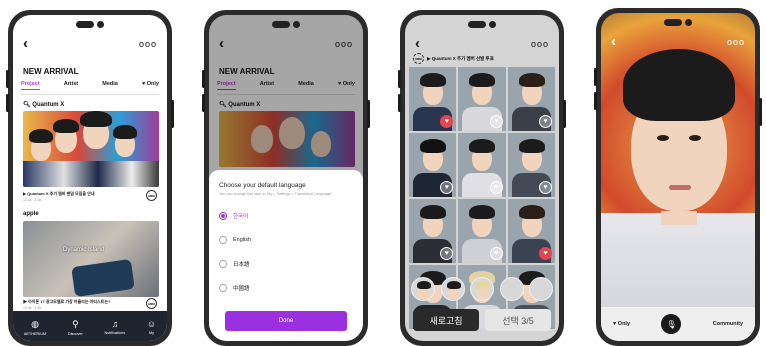  I want to click on language-option-english: English, so click(286, 240).